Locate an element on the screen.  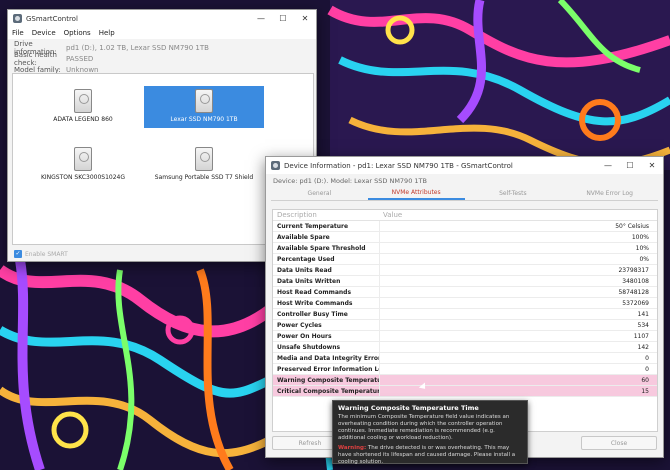
table-row: Power Cycles 534 is located at coordinates (465, 325).